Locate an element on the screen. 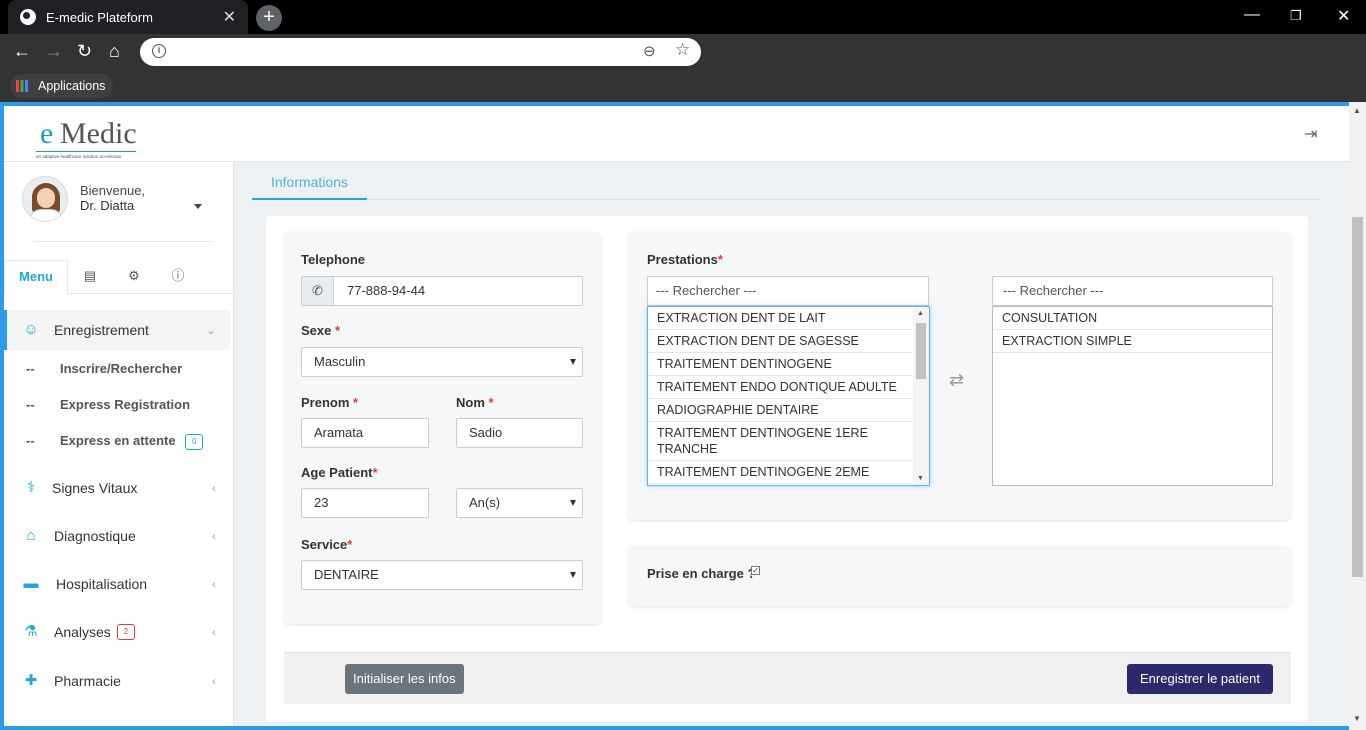 Image resolution: width=1366 pixels, height=730 pixels. new-tab-button: + is located at coordinates (269, 18).